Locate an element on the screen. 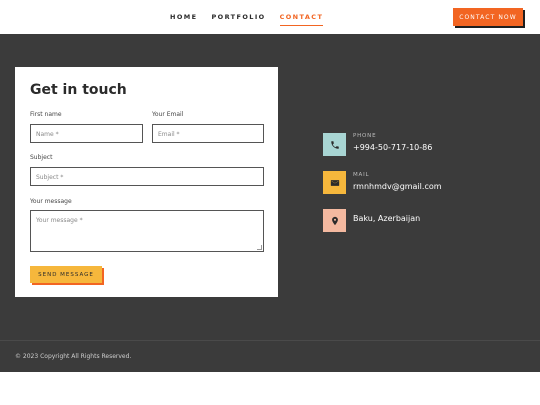 This screenshot has height=405, width=540. phone-value: +994-50-717-10-86 is located at coordinates (392, 147).